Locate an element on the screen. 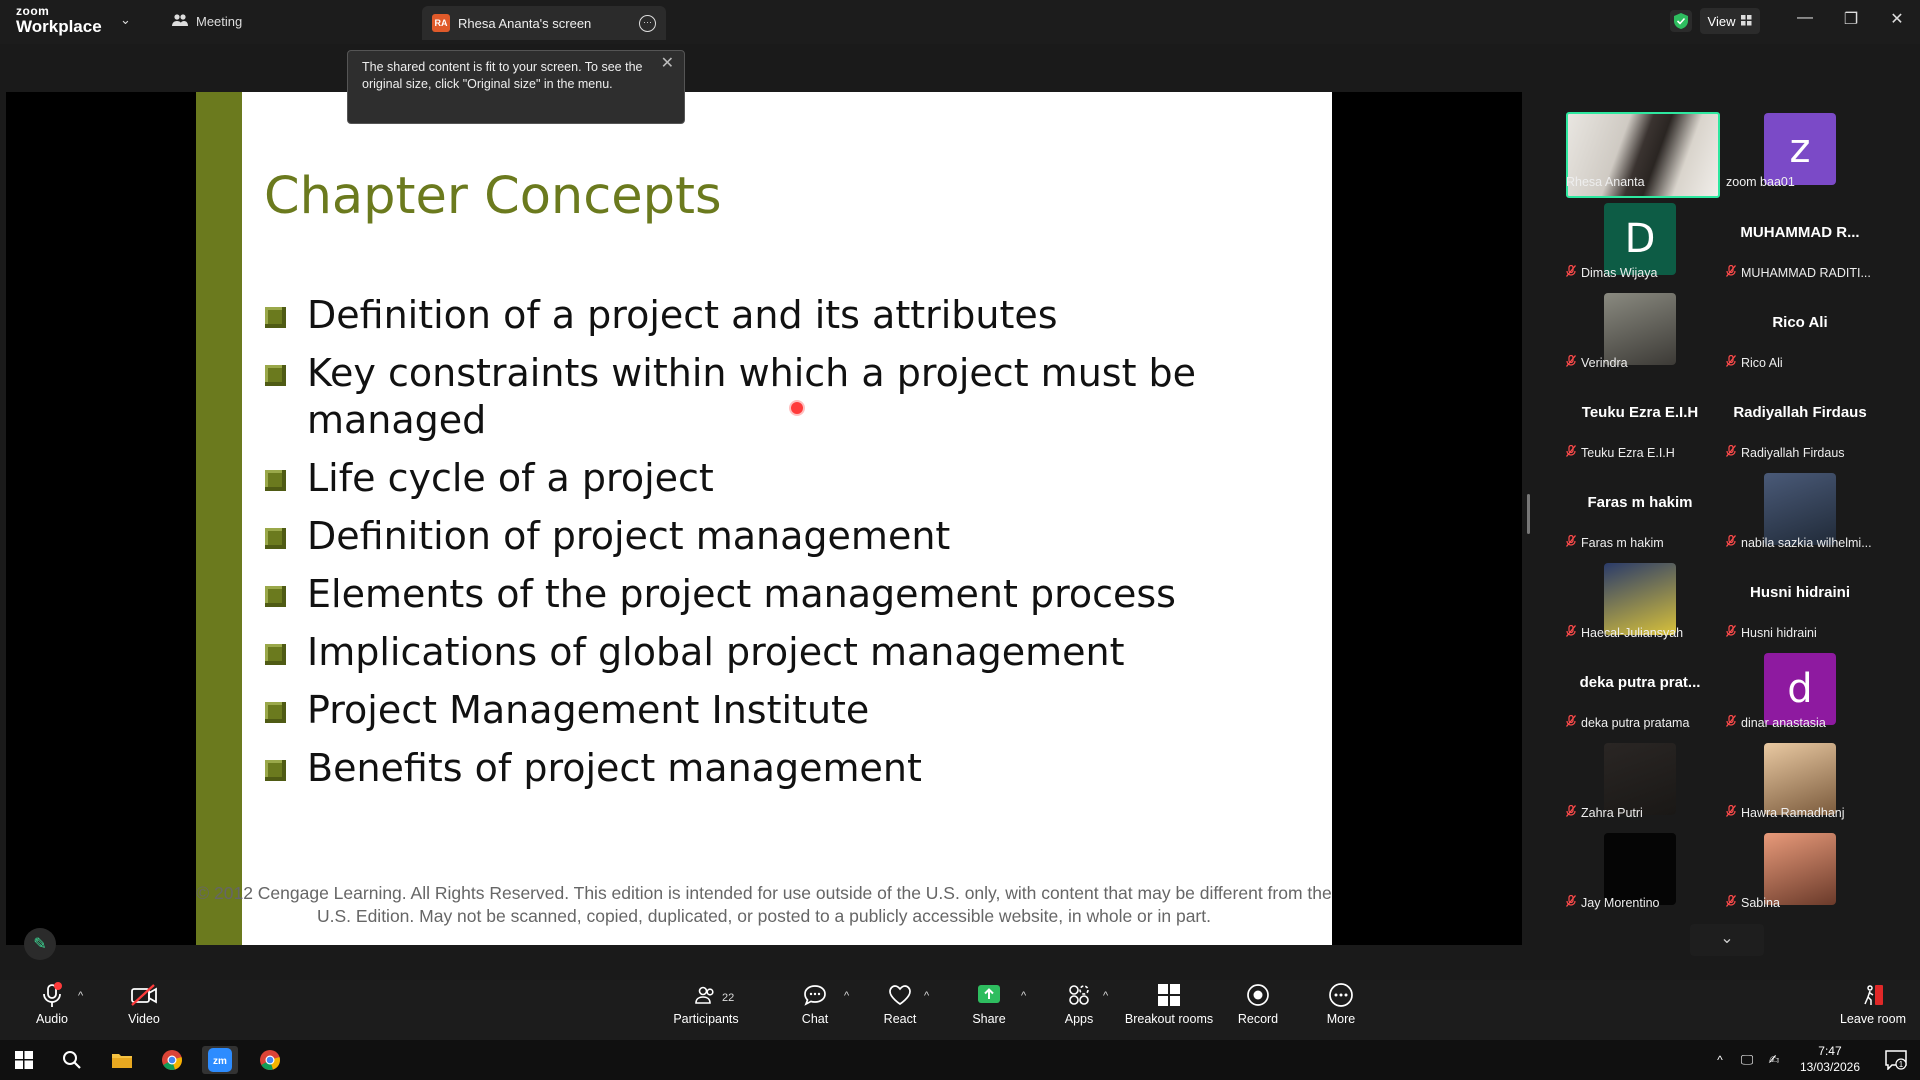  video-label: Video is located at coordinates (144, 1019).